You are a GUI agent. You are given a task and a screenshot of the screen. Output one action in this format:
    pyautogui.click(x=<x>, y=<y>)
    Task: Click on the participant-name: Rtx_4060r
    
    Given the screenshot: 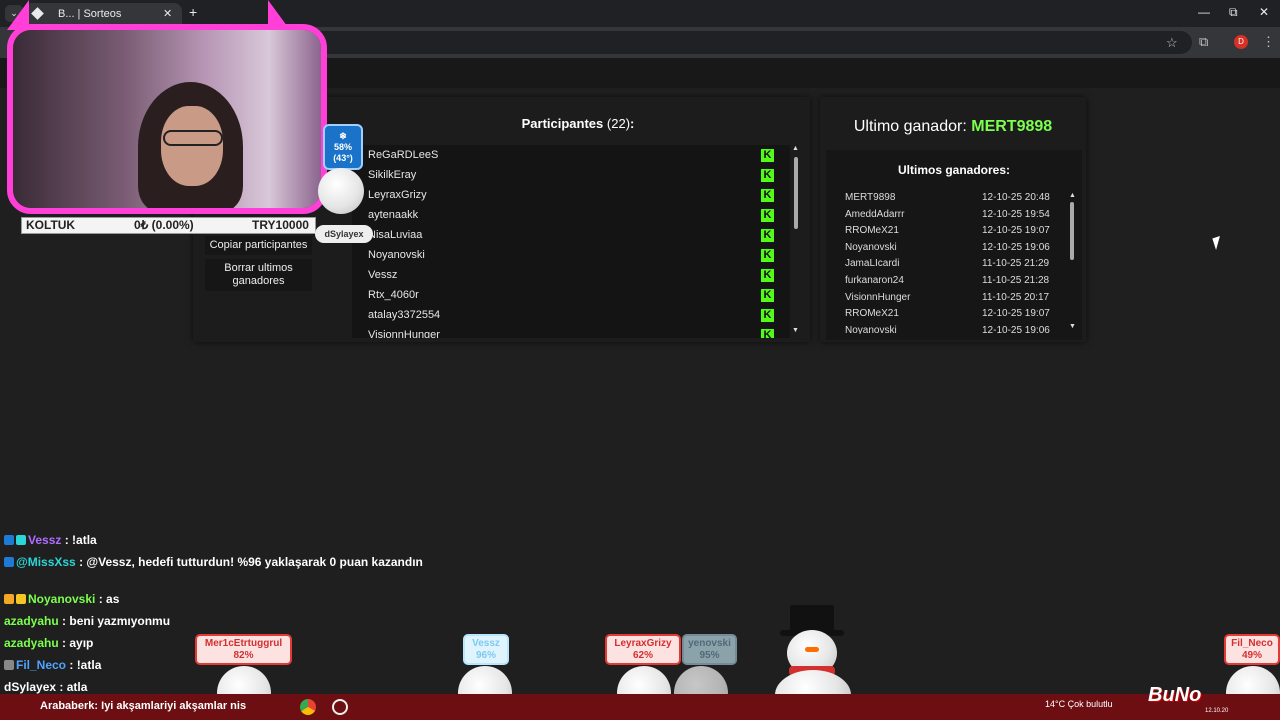 What is the action you would take?
    pyautogui.click(x=393, y=295)
    